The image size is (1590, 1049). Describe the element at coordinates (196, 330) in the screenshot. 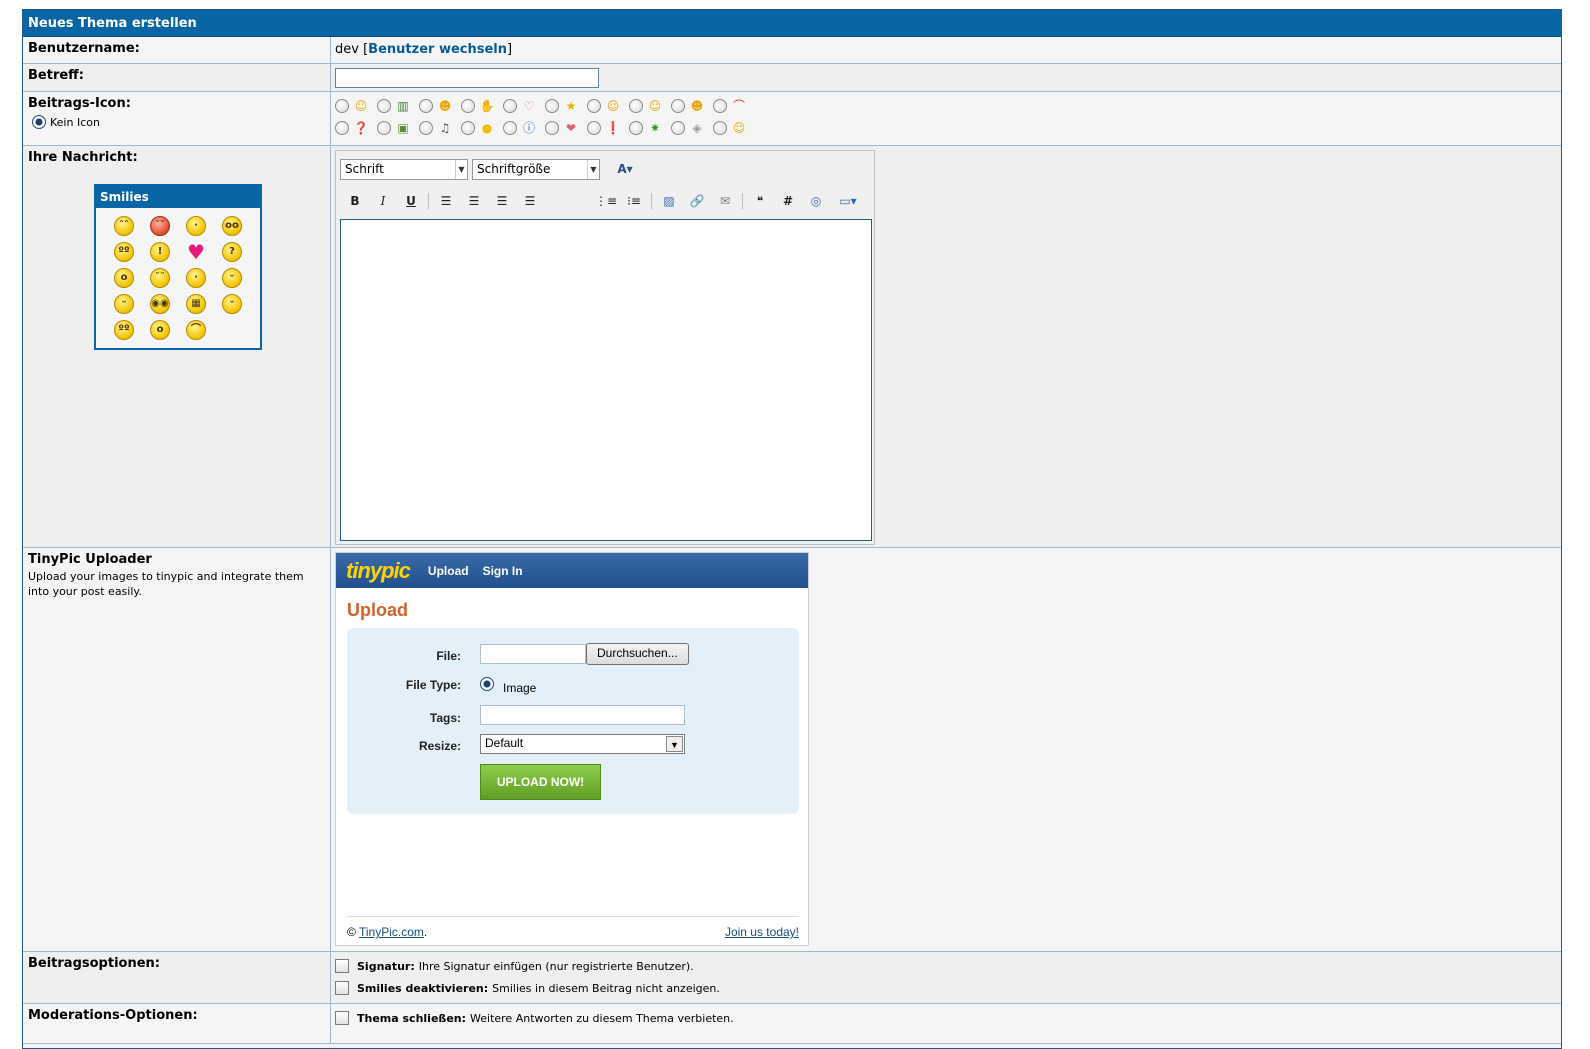

I see `sad-smiley-icon: ⌒` at that location.